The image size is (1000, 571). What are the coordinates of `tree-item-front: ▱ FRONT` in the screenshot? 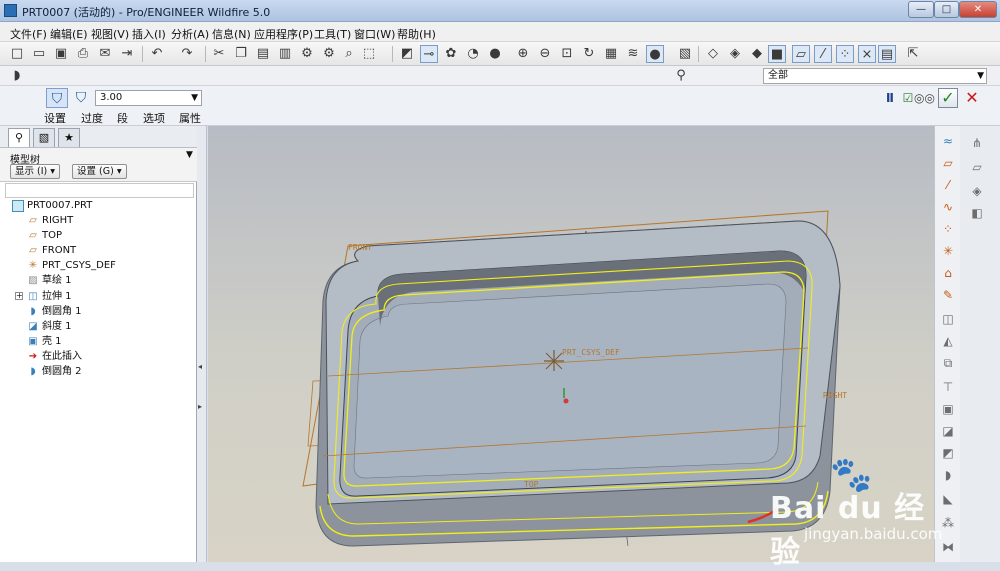 It's located at (98, 250).